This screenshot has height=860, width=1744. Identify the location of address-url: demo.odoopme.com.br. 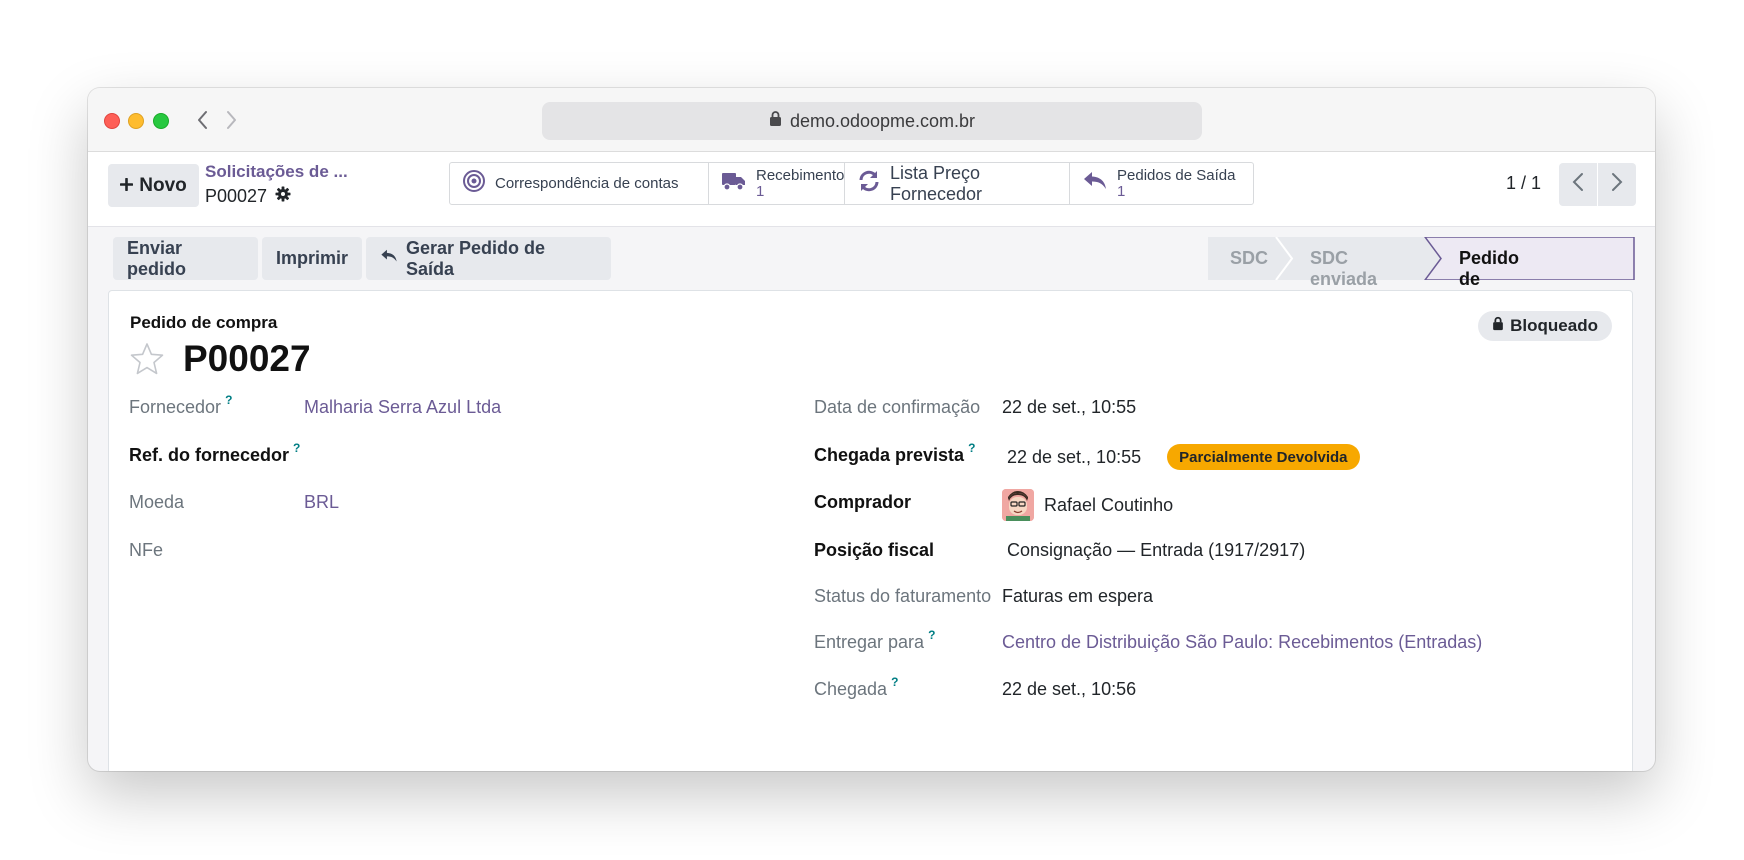
(882, 120).